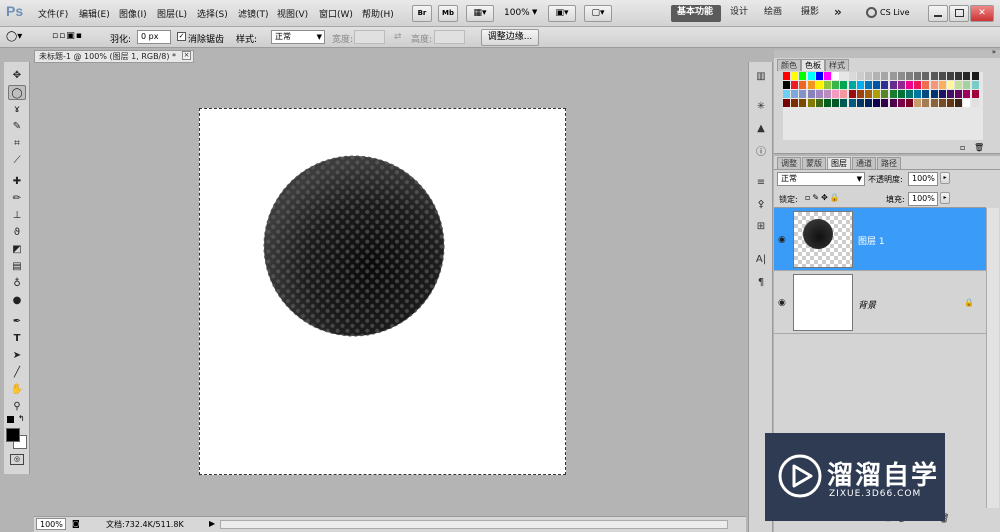  I want to click on clone-stamp-tool-icon: ⊥, so click(17, 215).